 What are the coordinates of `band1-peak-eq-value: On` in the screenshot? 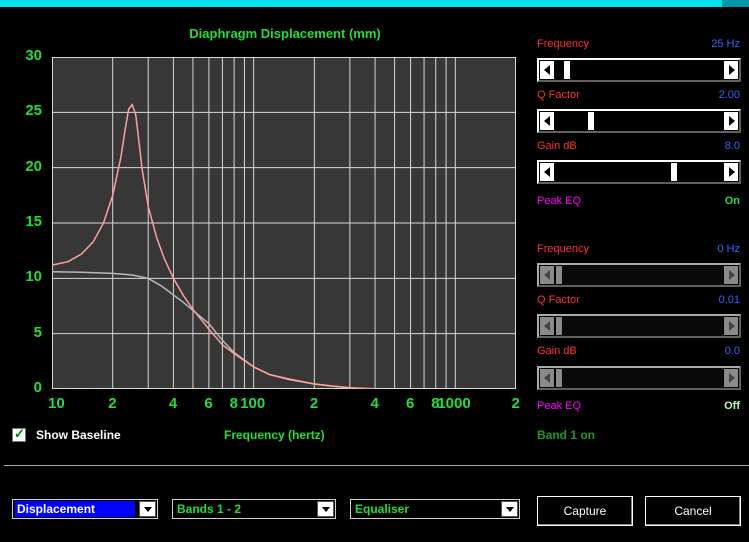 It's located at (700, 201).